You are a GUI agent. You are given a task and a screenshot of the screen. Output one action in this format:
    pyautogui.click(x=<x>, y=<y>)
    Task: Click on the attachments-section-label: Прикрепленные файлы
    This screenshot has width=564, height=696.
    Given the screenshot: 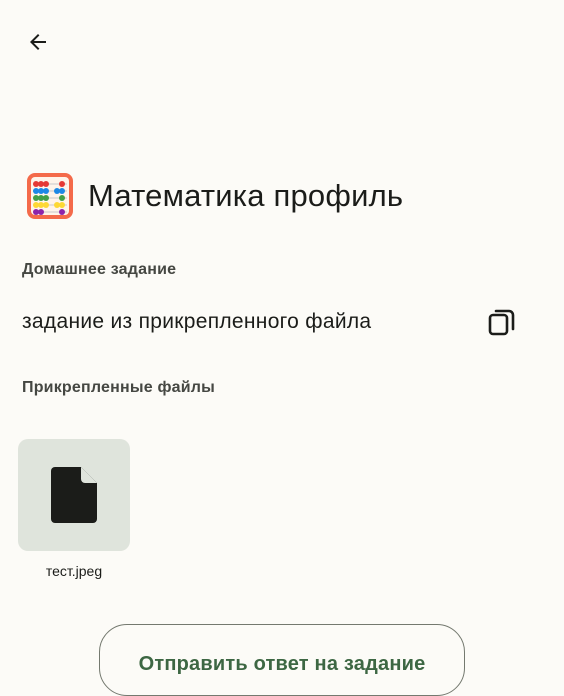 What is the action you would take?
    pyautogui.click(x=119, y=387)
    